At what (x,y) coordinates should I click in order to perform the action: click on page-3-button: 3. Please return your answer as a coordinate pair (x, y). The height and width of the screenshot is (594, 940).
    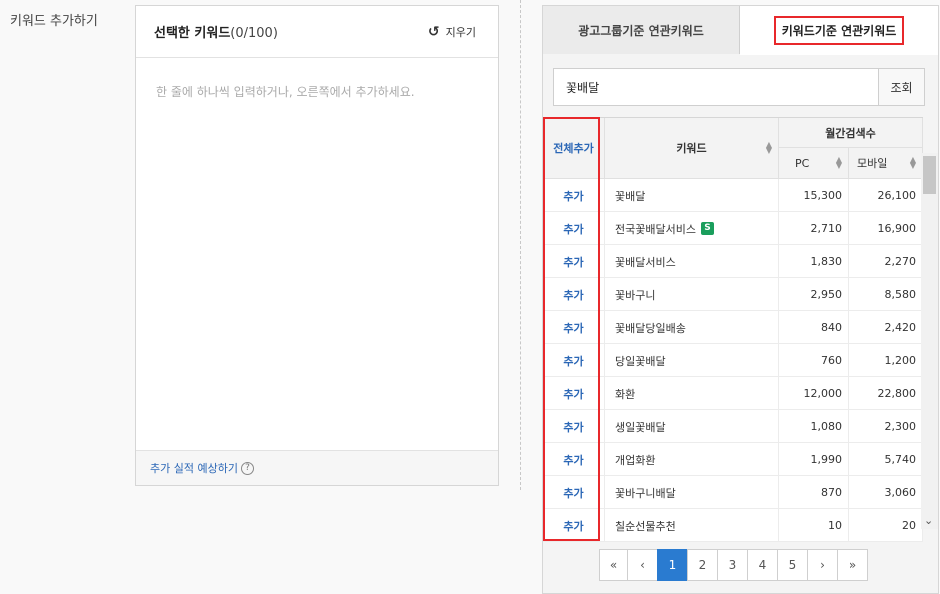
    Looking at the image, I should click on (732, 565).